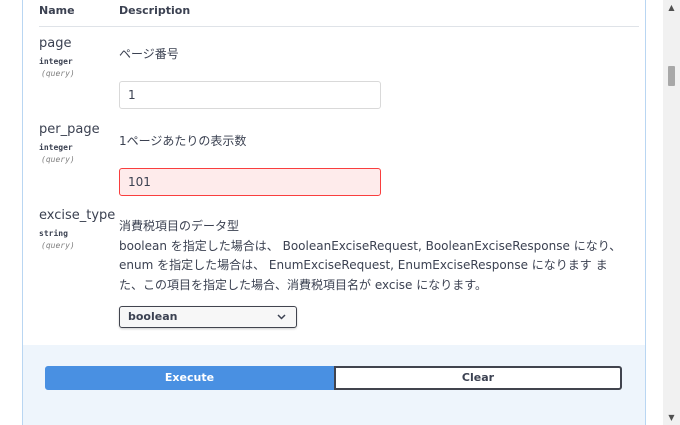 The height and width of the screenshot is (425, 680). I want to click on vertical-scrollbar: ▲ ▼, so click(671, 212).